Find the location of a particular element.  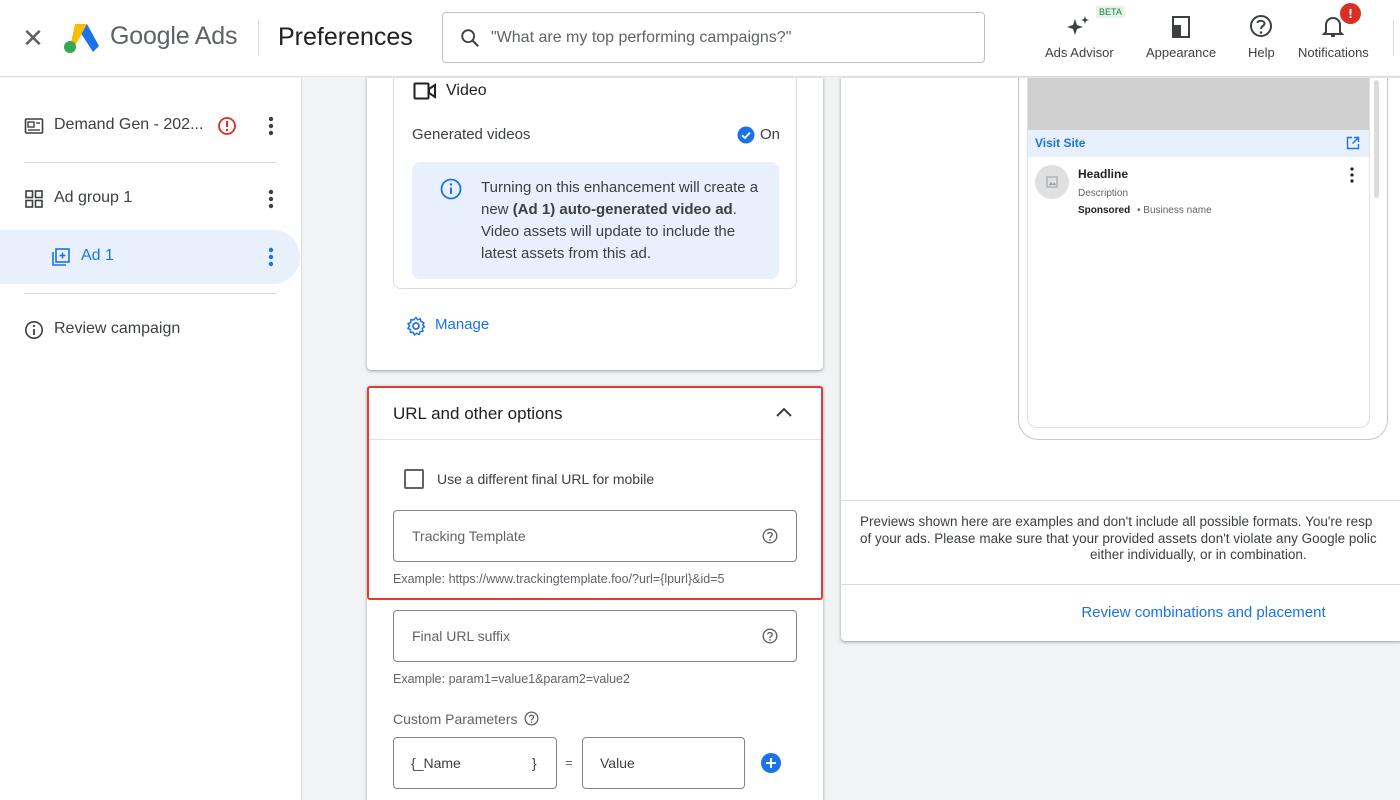

scrollbar is located at coordinates (1376, 139).